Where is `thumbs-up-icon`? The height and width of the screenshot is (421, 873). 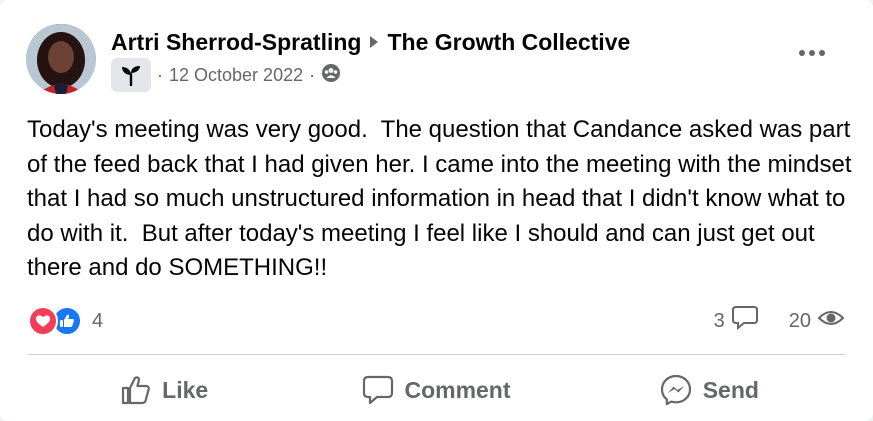 thumbs-up-icon is located at coordinates (136, 390).